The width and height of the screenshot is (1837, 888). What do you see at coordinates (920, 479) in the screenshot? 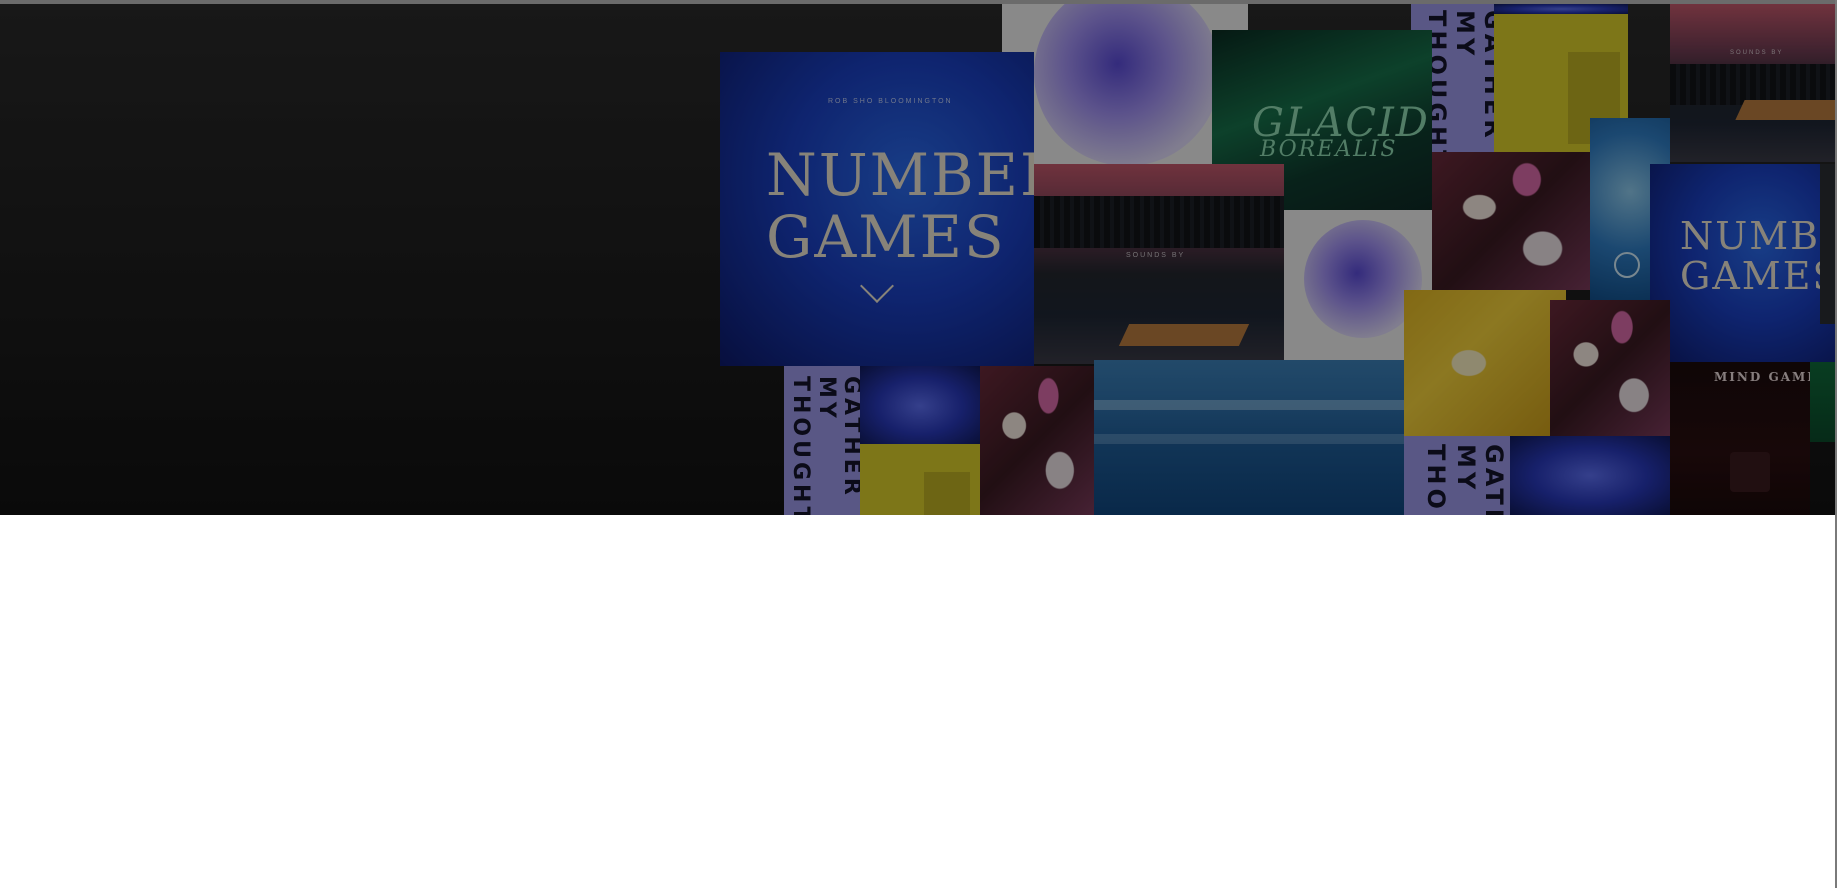
I see `yellow-cover-bottom` at bounding box center [920, 479].